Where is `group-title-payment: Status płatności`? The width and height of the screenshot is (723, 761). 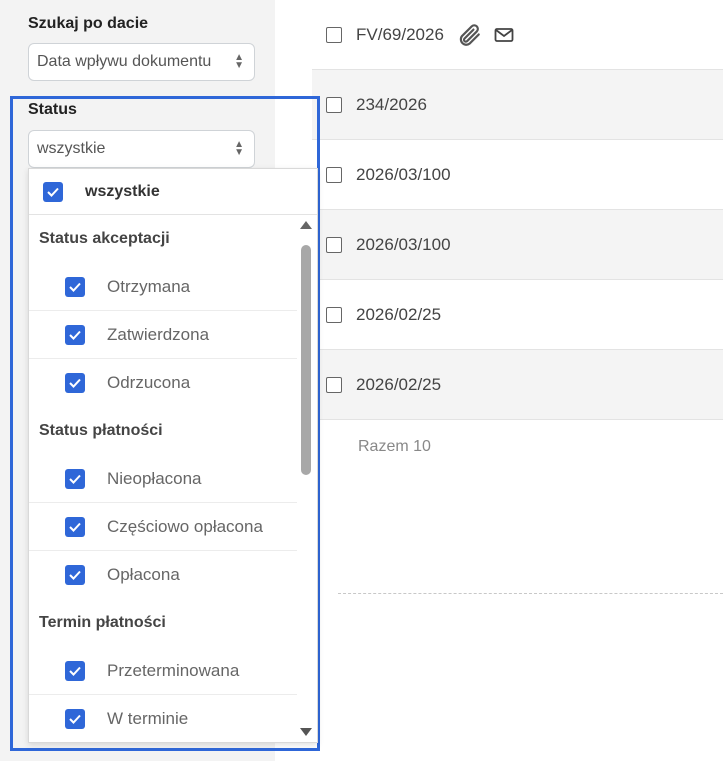
group-title-payment: Status płatności is located at coordinates (101, 430).